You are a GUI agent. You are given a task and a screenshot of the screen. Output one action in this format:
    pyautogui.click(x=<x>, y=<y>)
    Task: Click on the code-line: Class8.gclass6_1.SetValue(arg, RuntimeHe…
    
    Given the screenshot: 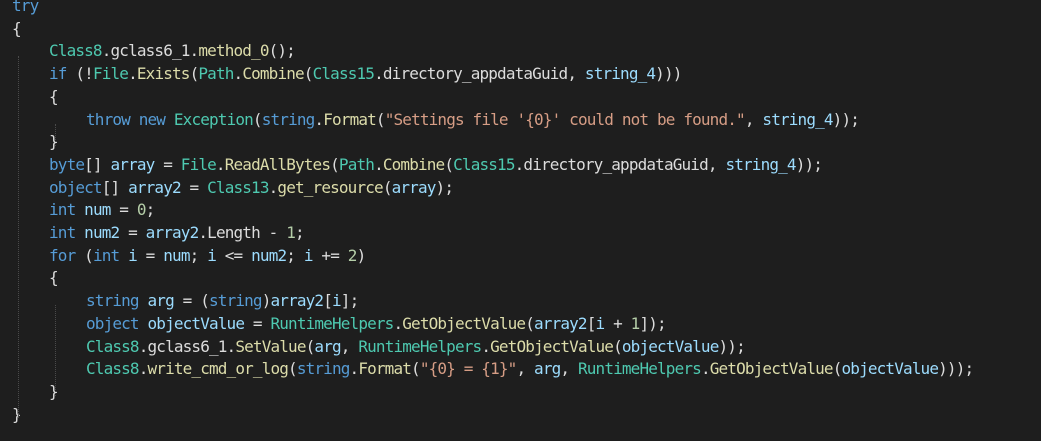 What is the action you would take?
    pyautogui.click(x=416, y=347)
    